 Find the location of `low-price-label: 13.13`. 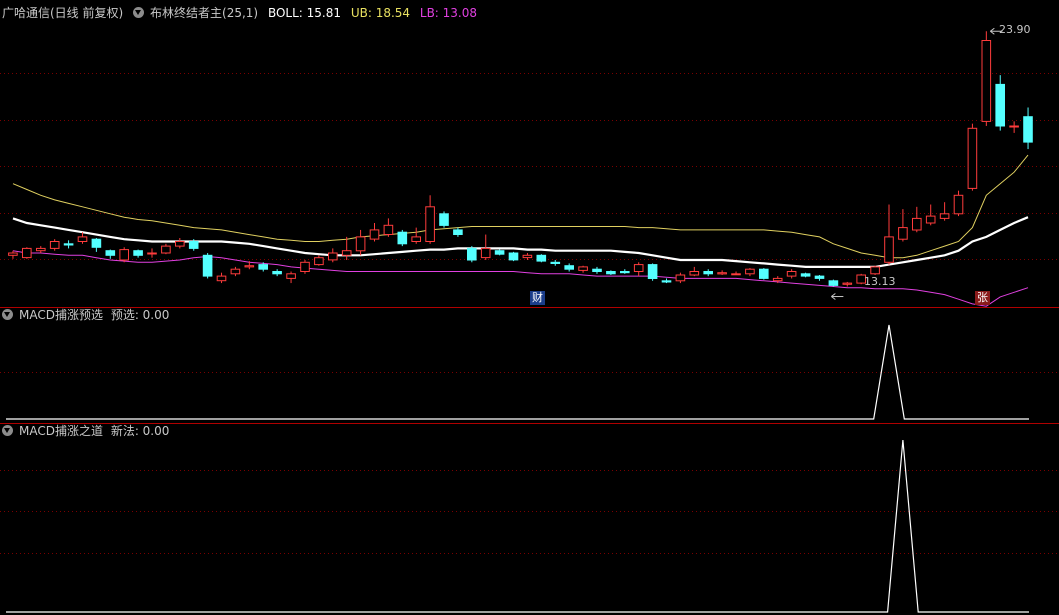

low-price-label: 13.13 is located at coordinates (880, 281).